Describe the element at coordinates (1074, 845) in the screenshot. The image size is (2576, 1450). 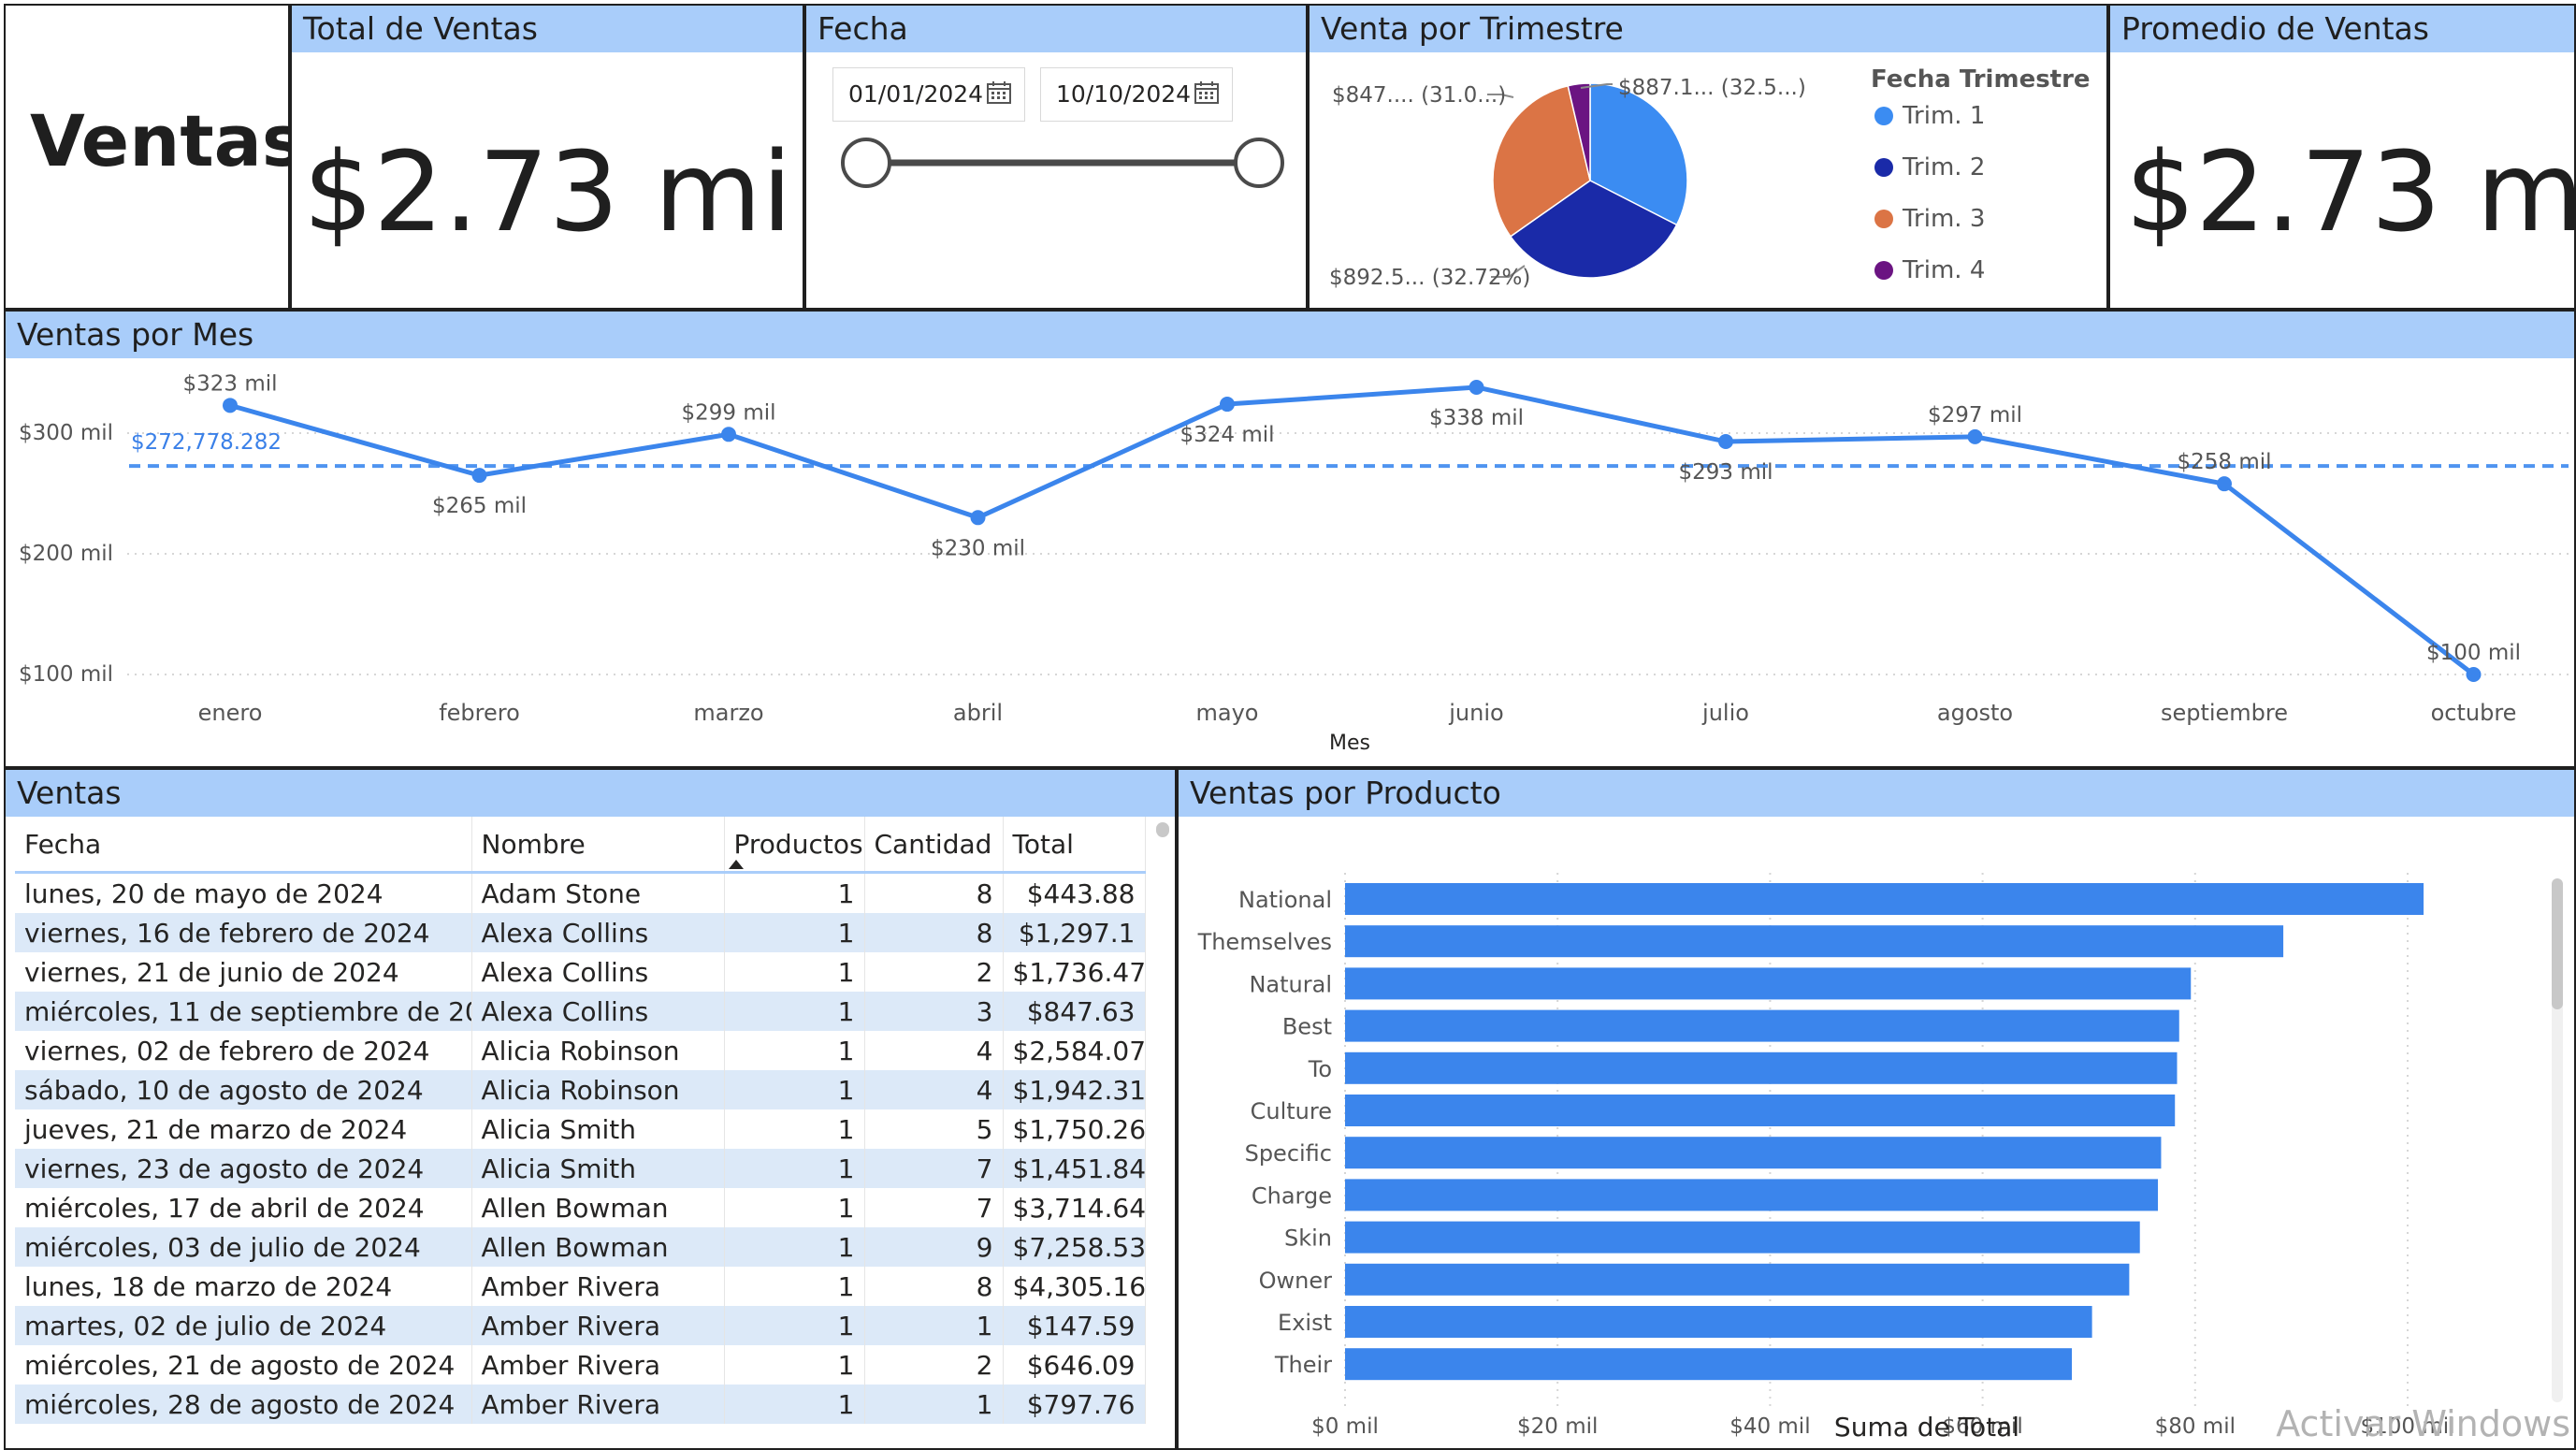
I see `column-header-total: Total` at that location.